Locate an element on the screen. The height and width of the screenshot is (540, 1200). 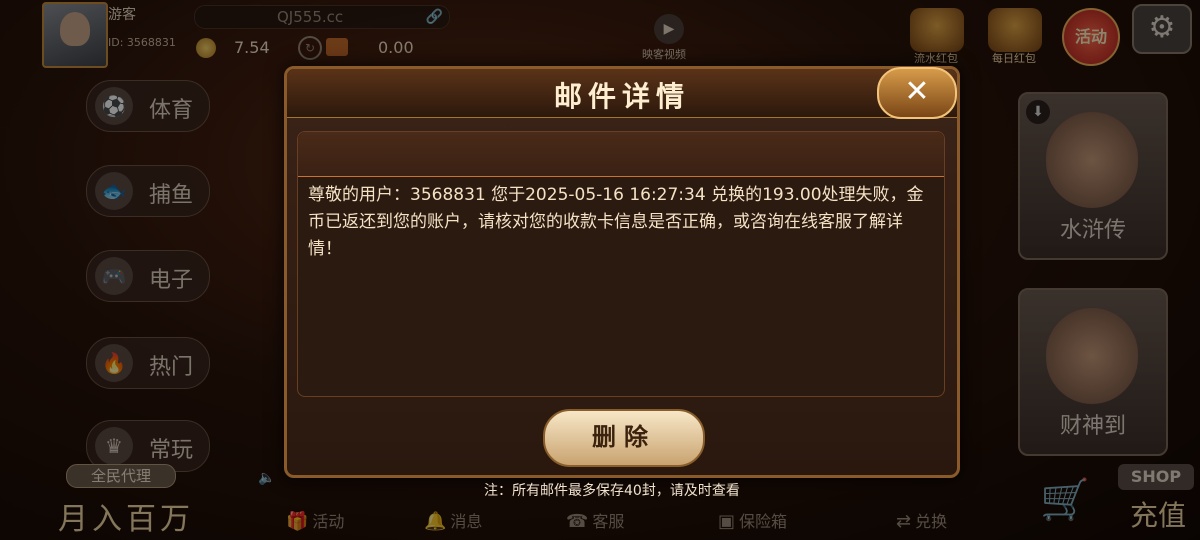
dialog-header: 邮件详情 is located at coordinates (622, 93).